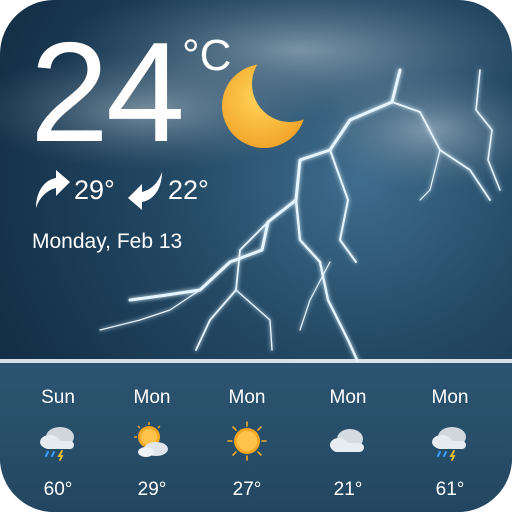 The height and width of the screenshot is (512, 512). Describe the element at coordinates (145, 191) in the screenshot. I see `arrow-down-icon` at that location.